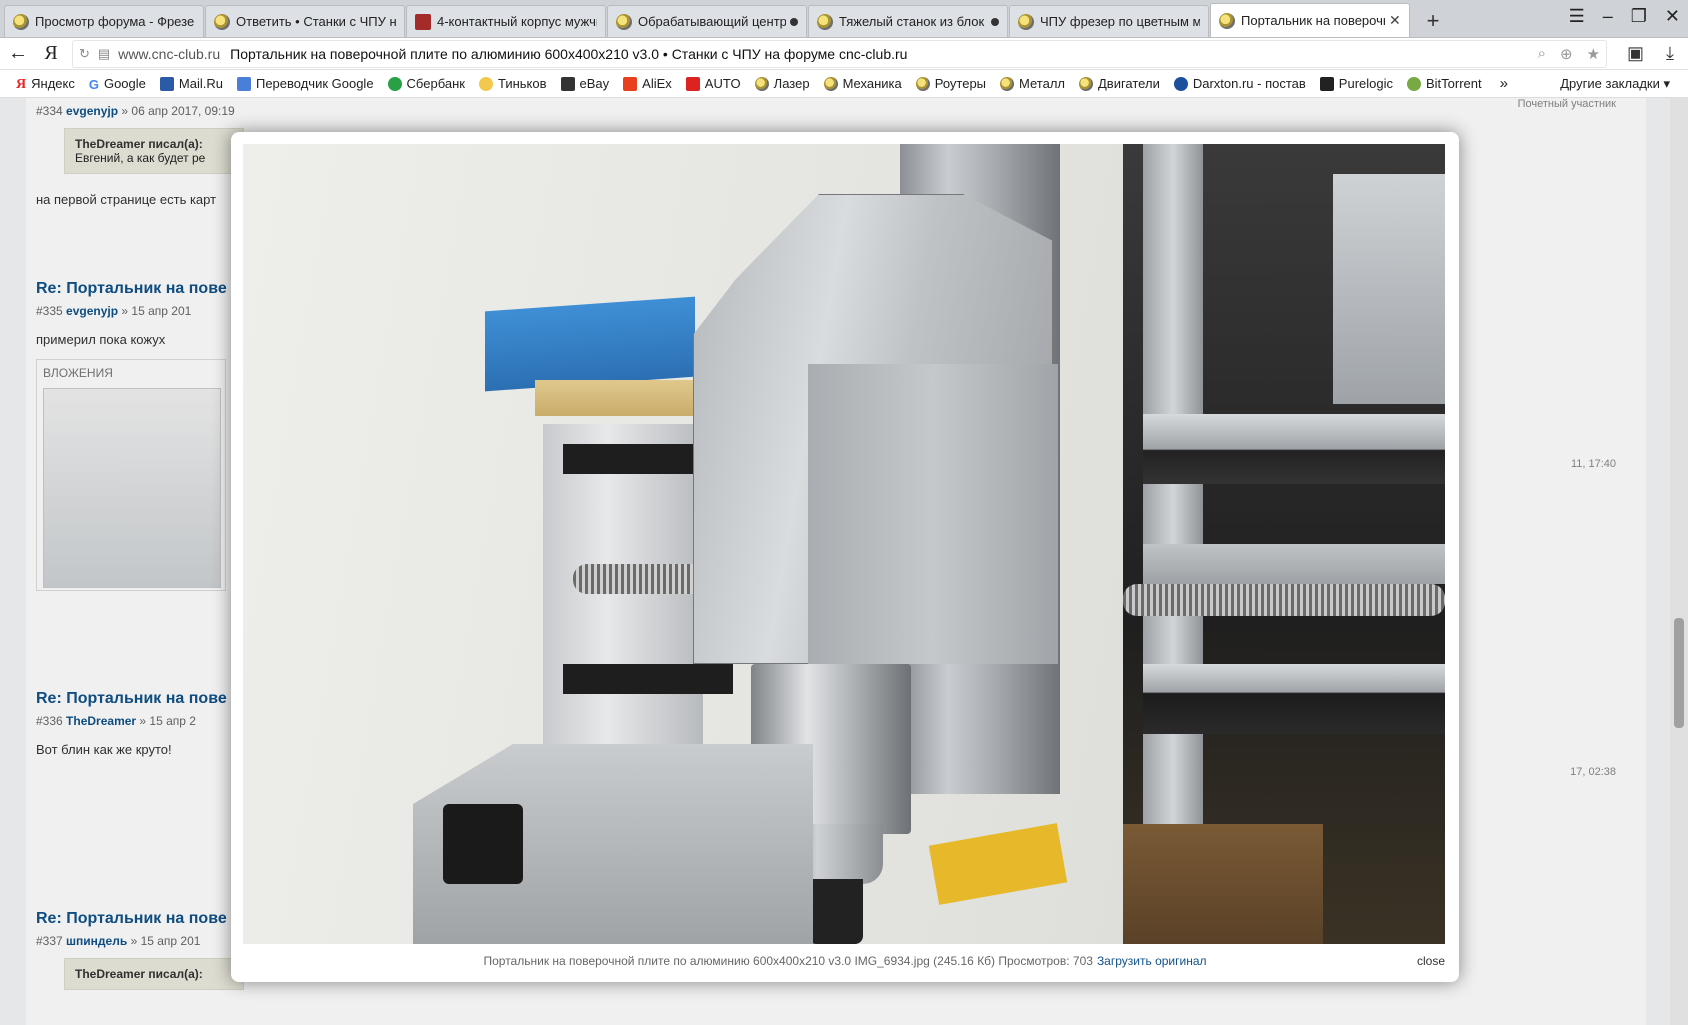 Image resolution: width=1688 pixels, height=1025 pixels. I want to click on bookmark-auto: AUTO, so click(713, 83).